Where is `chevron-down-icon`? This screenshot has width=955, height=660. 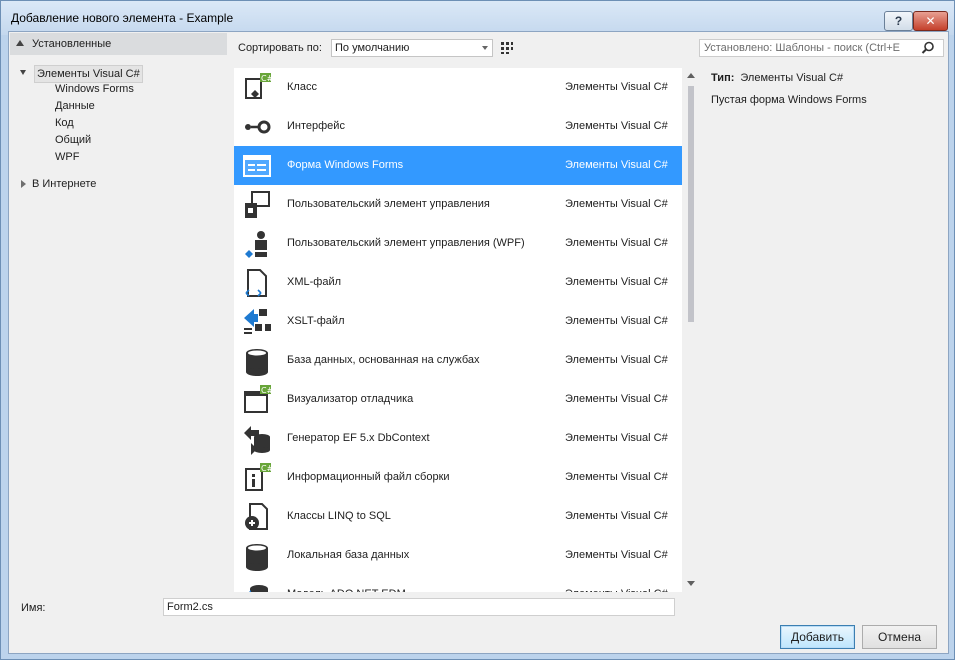
chevron-down-icon is located at coordinates (485, 48).